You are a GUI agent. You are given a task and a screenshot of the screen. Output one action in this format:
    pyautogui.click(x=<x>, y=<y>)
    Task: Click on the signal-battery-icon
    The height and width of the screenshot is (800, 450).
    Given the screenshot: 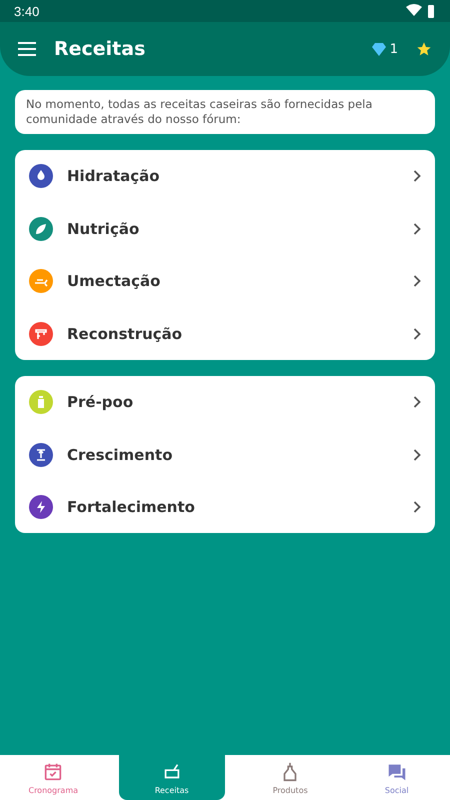 What is the action you would take?
    pyautogui.click(x=421, y=11)
    